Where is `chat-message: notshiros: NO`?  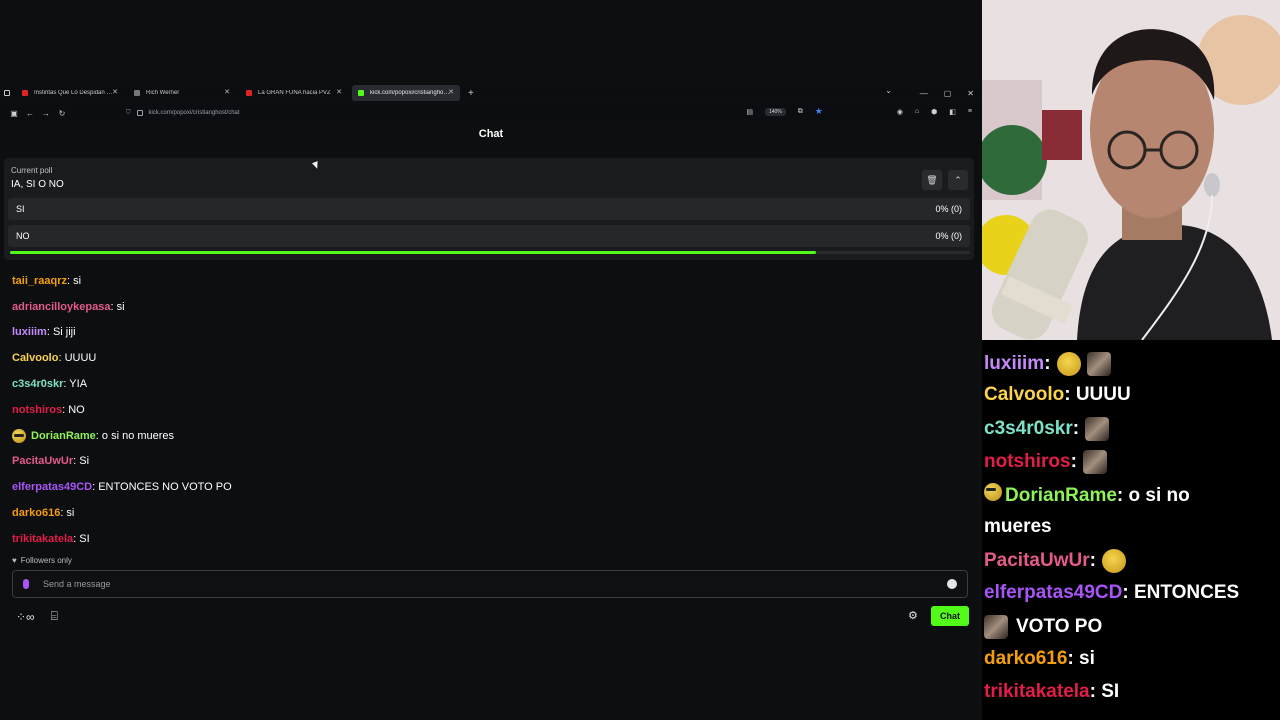
chat-message: notshiros: NO is located at coordinates (462, 410).